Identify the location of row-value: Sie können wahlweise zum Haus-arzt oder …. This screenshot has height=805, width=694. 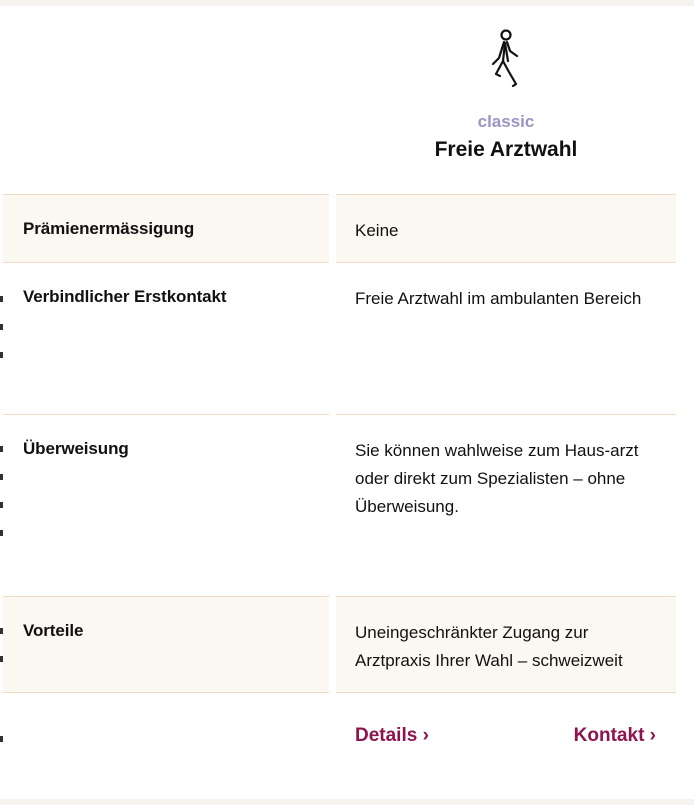
(506, 505).